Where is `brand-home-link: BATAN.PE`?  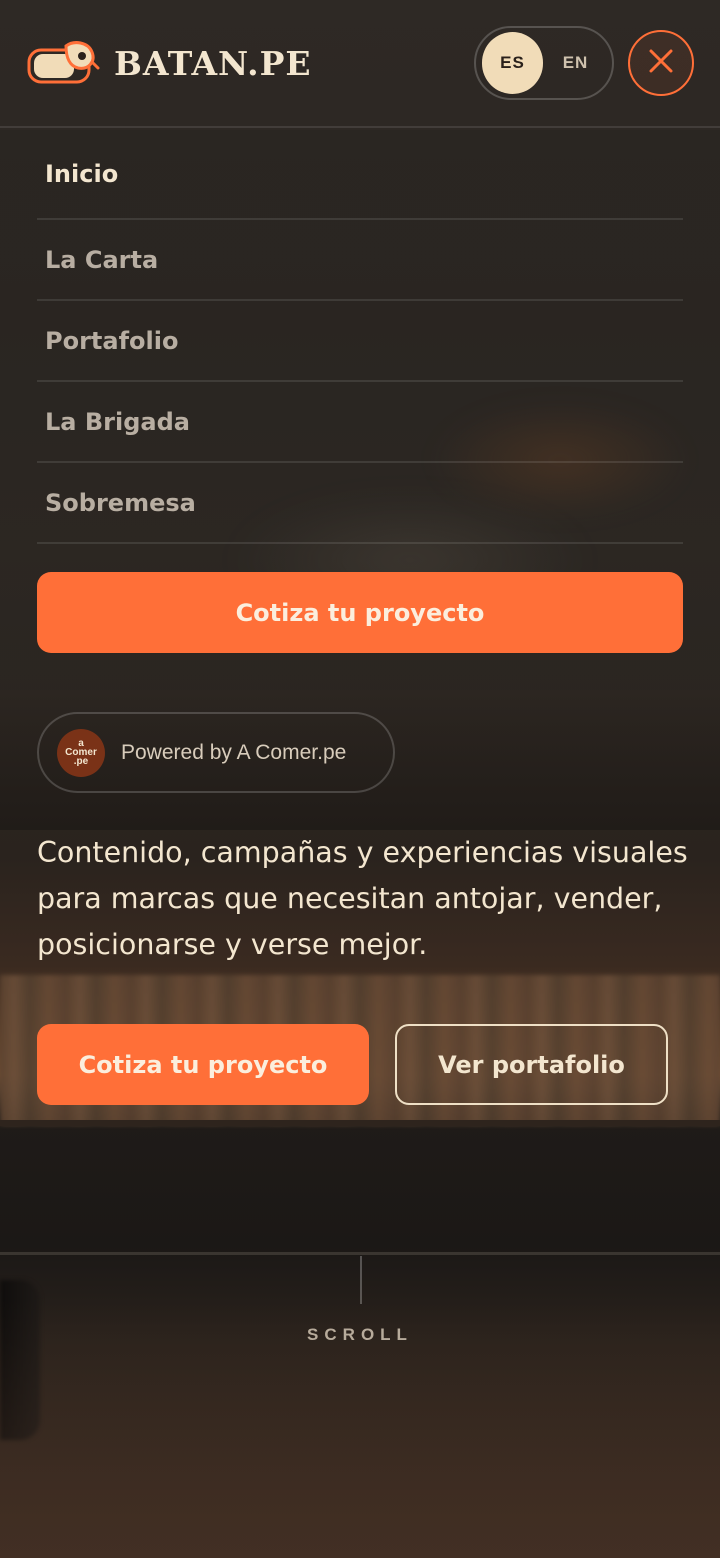
brand-home-link: BATAN.PE is located at coordinates (169, 63).